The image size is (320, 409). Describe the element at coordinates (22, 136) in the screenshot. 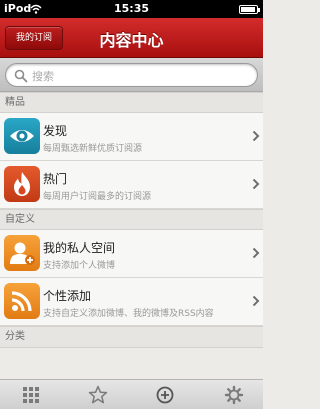

I see `eye-icon` at that location.